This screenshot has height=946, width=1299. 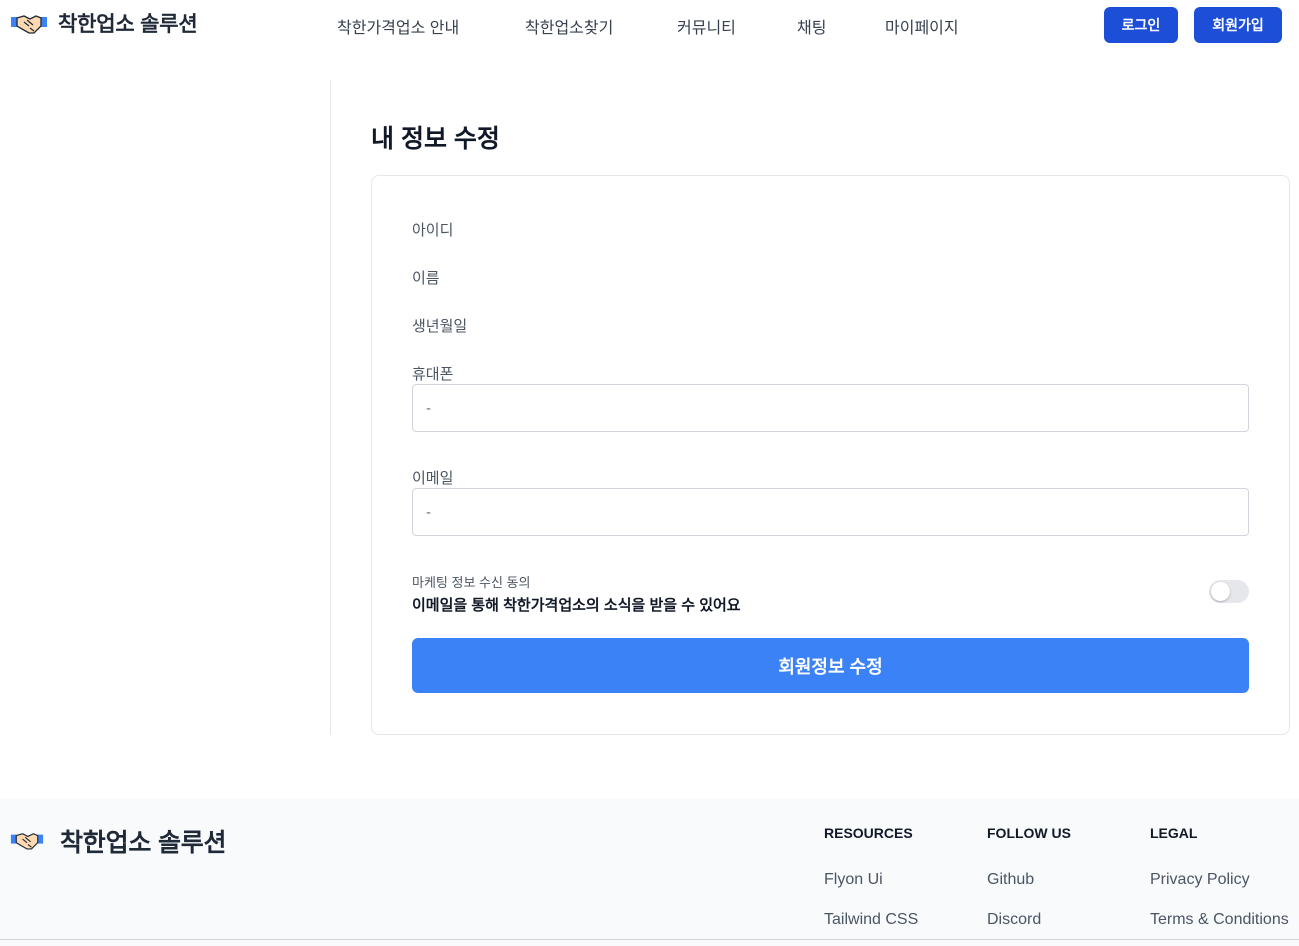 What do you see at coordinates (1014, 920) in the screenshot?
I see `footer-link-discord: Discord` at bounding box center [1014, 920].